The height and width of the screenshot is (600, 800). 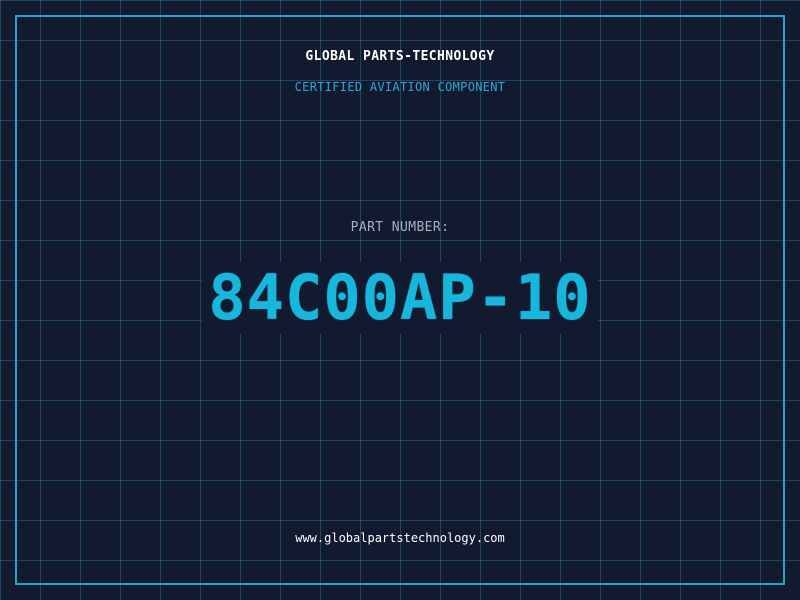 What do you see at coordinates (400, 538) in the screenshot?
I see `website-url: www.globalpartstechnology.com` at bounding box center [400, 538].